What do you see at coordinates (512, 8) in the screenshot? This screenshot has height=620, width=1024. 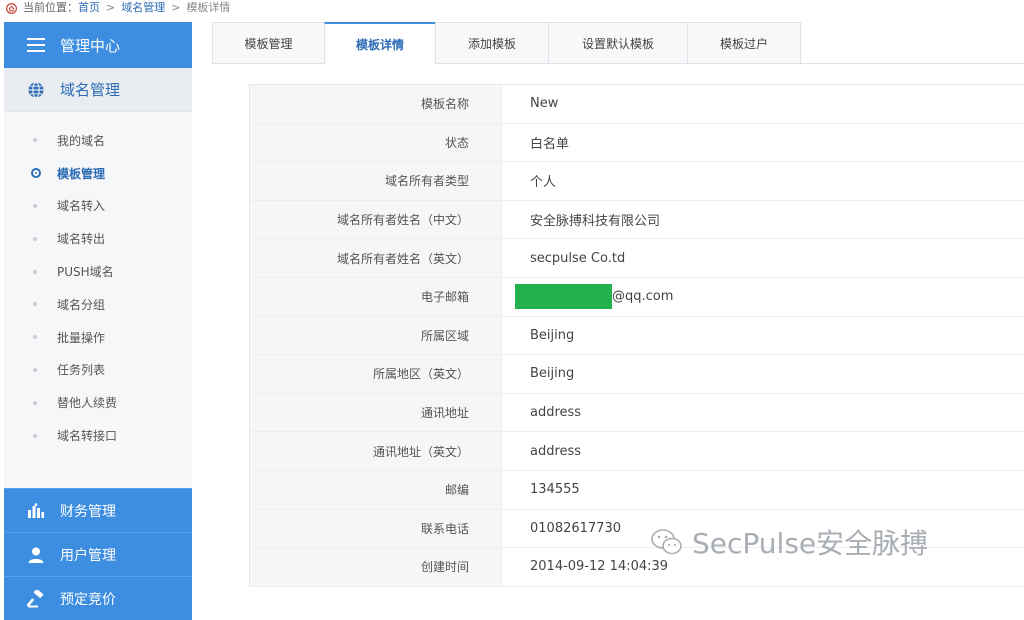 I see `breadcrumb: 当前位置： 首页 > 域名管理 > 模板详情` at bounding box center [512, 8].